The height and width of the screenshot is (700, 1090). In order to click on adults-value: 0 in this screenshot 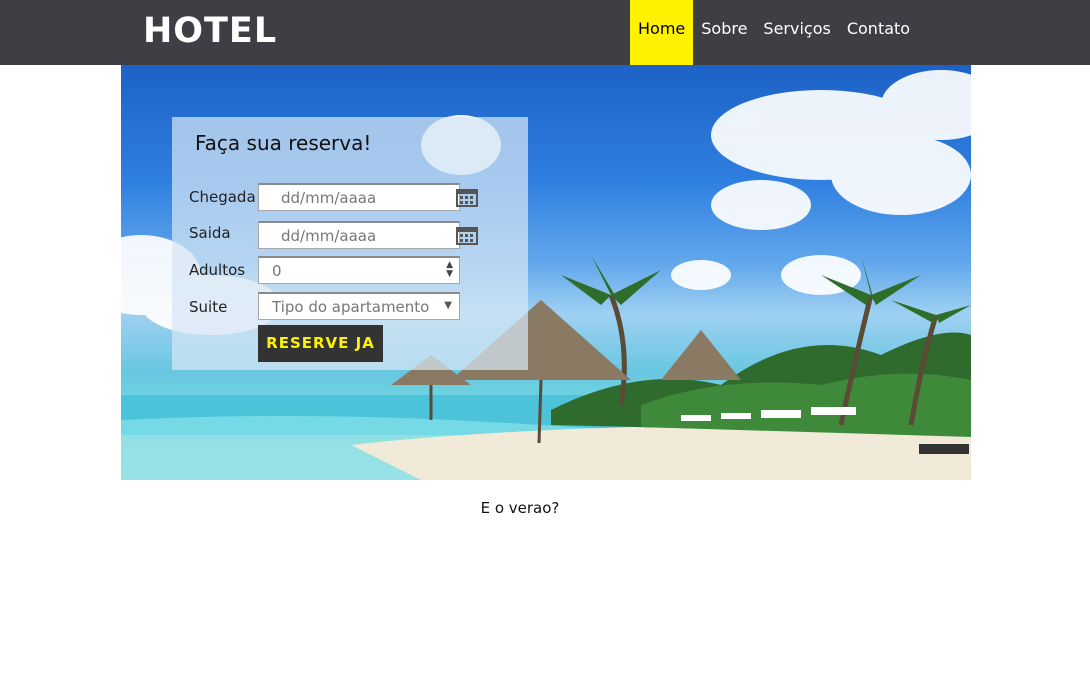, I will do `click(277, 271)`.